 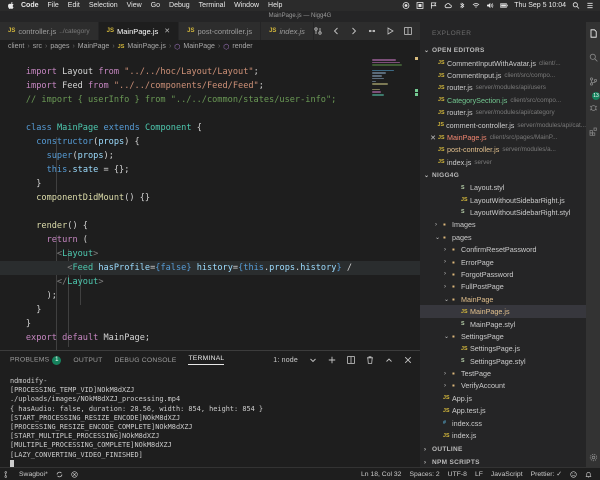 What do you see at coordinates (503, 461) in the screenshot?
I see `section-npm-scripts: › NPM SCRIPTS` at bounding box center [503, 461].